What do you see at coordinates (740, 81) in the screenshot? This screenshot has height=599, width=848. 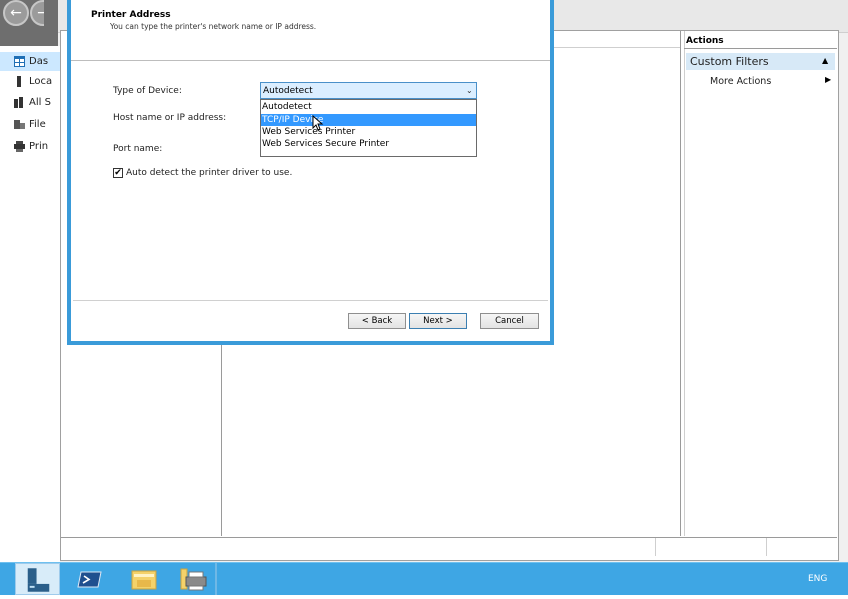 I see `more-actions-item: More Actions` at bounding box center [740, 81].